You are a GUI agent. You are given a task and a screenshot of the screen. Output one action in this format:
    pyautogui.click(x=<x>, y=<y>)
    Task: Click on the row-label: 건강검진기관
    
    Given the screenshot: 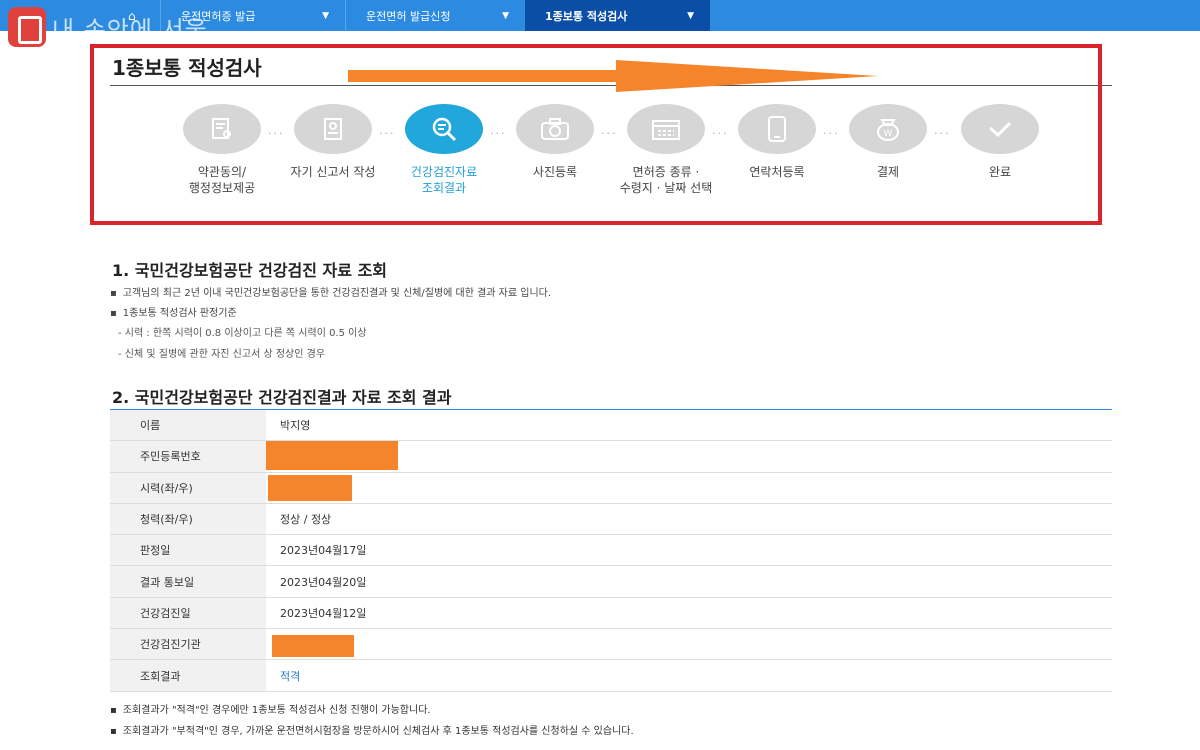 What is the action you would take?
    pyautogui.click(x=188, y=644)
    